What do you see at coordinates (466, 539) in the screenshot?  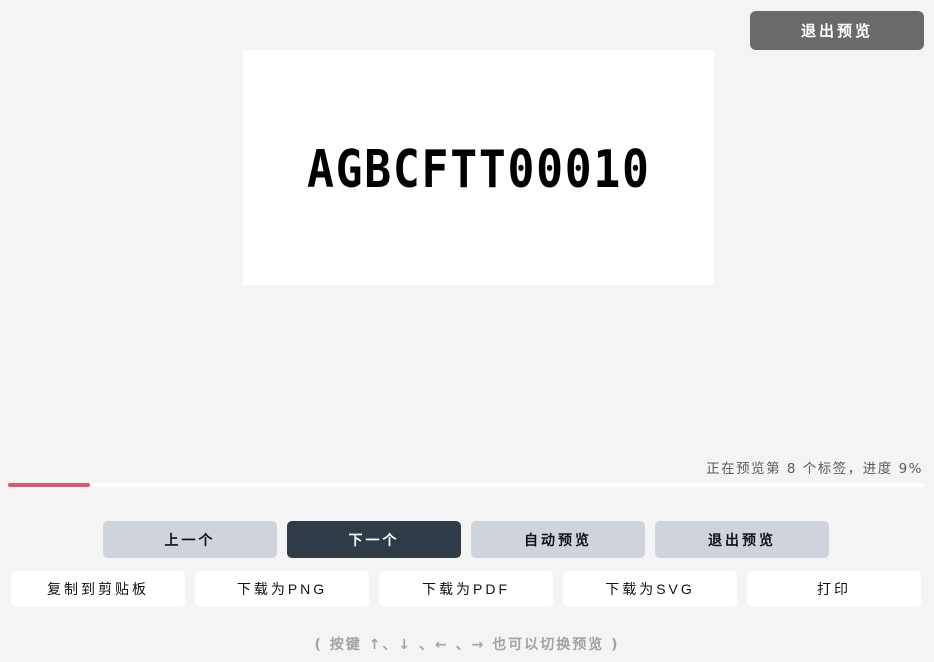 I see `navigation-button-row: 上一个 下一个 自动预览 退出预览` at bounding box center [466, 539].